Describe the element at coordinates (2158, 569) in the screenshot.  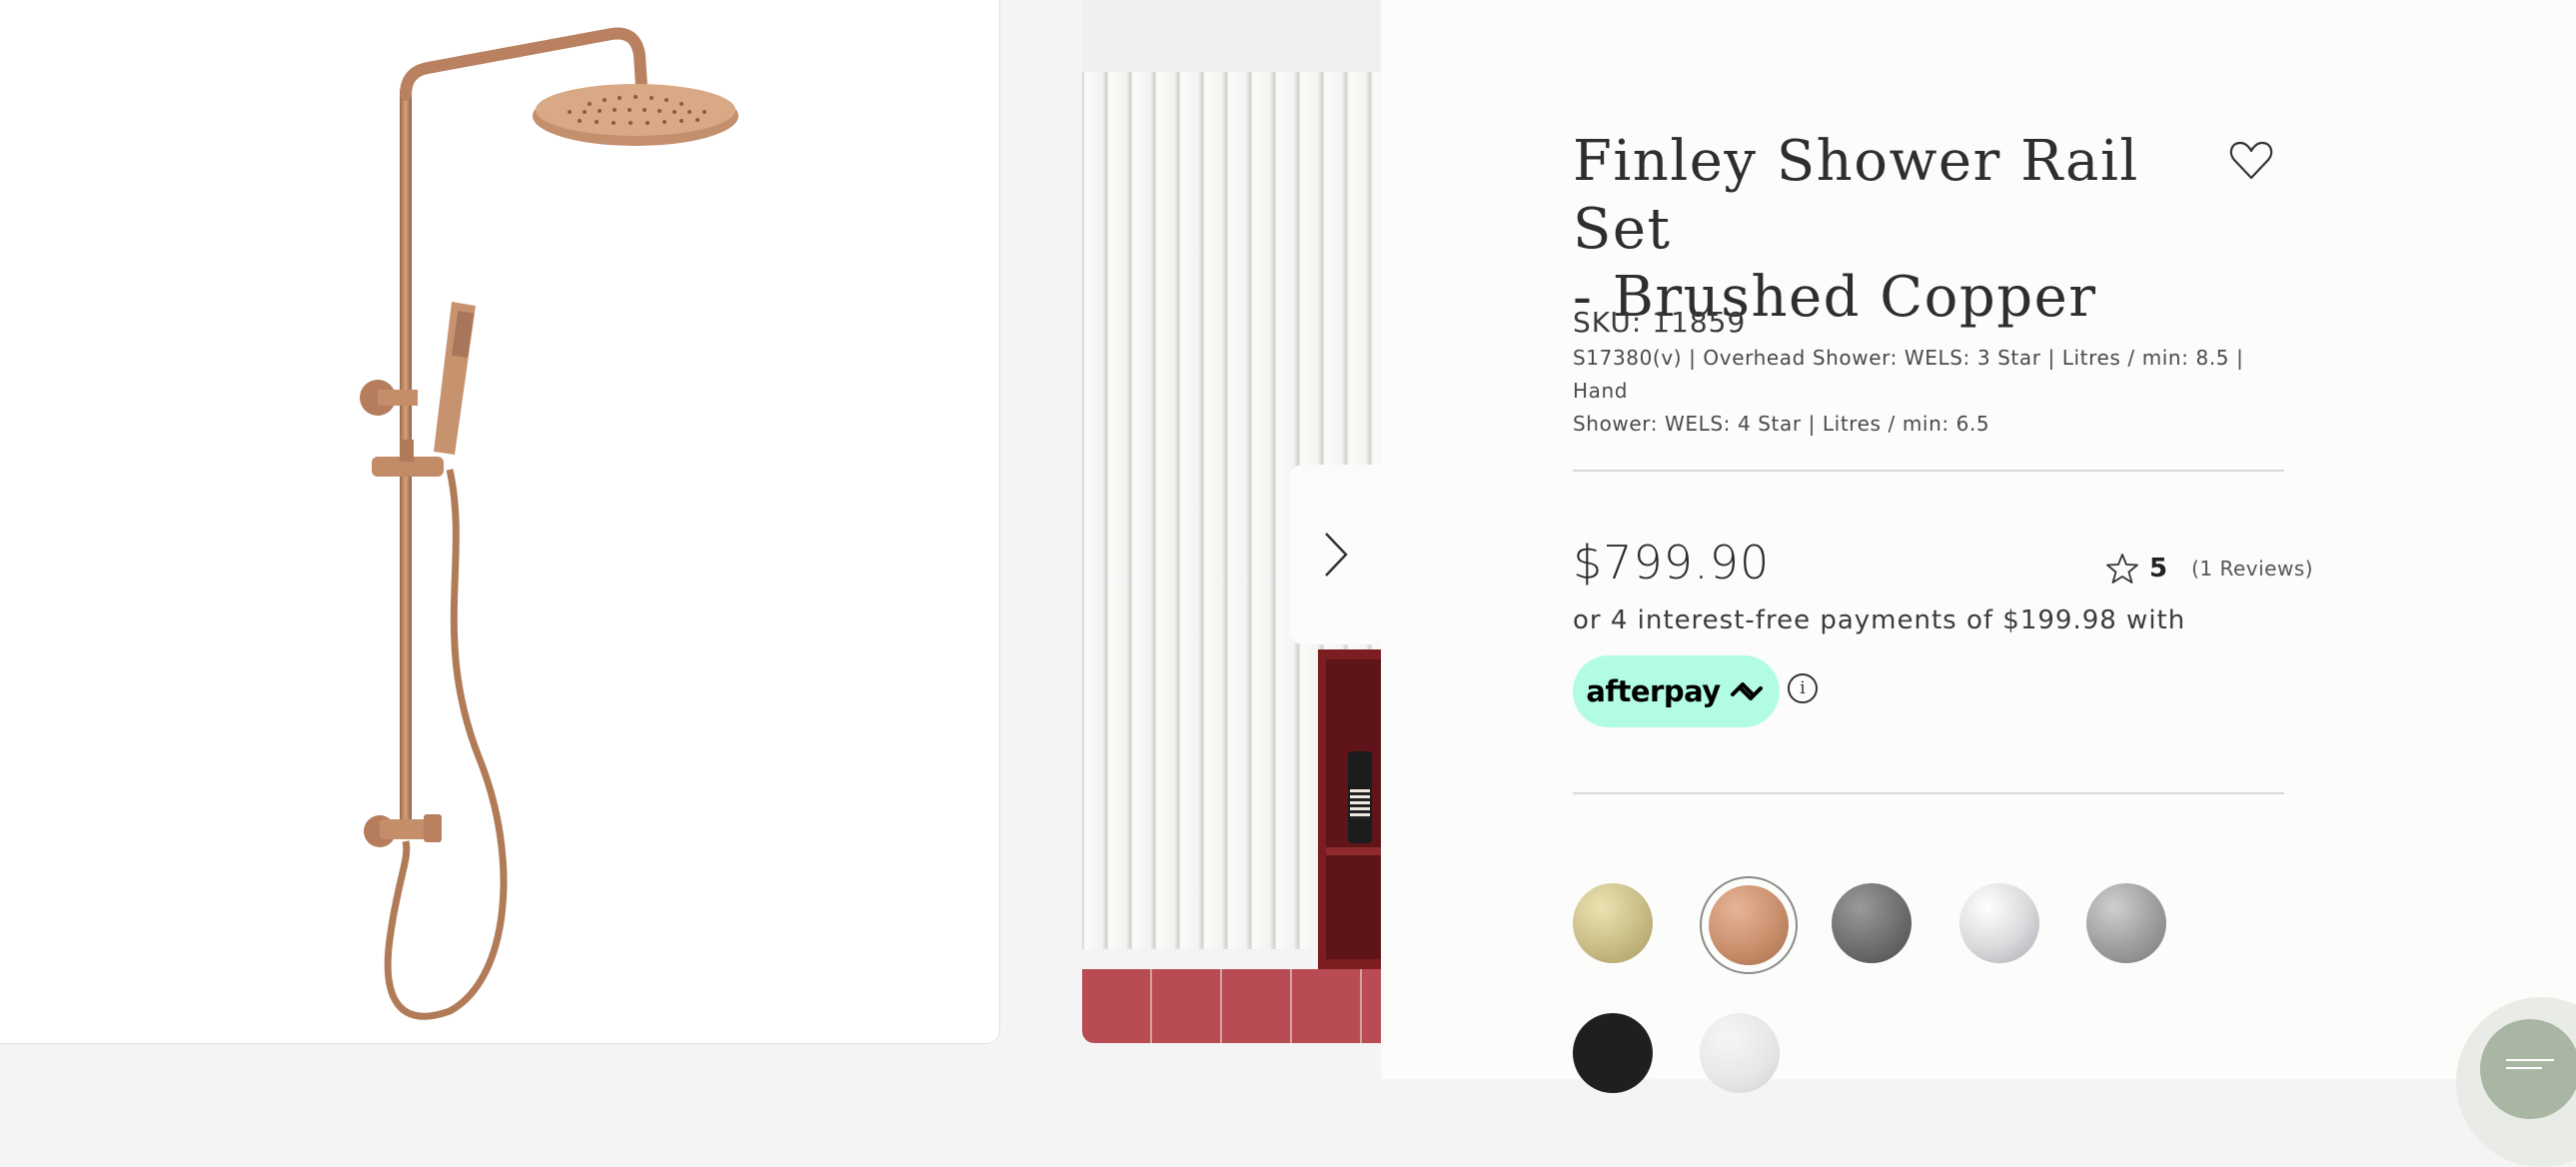
I see `rating-value: 5` at that location.